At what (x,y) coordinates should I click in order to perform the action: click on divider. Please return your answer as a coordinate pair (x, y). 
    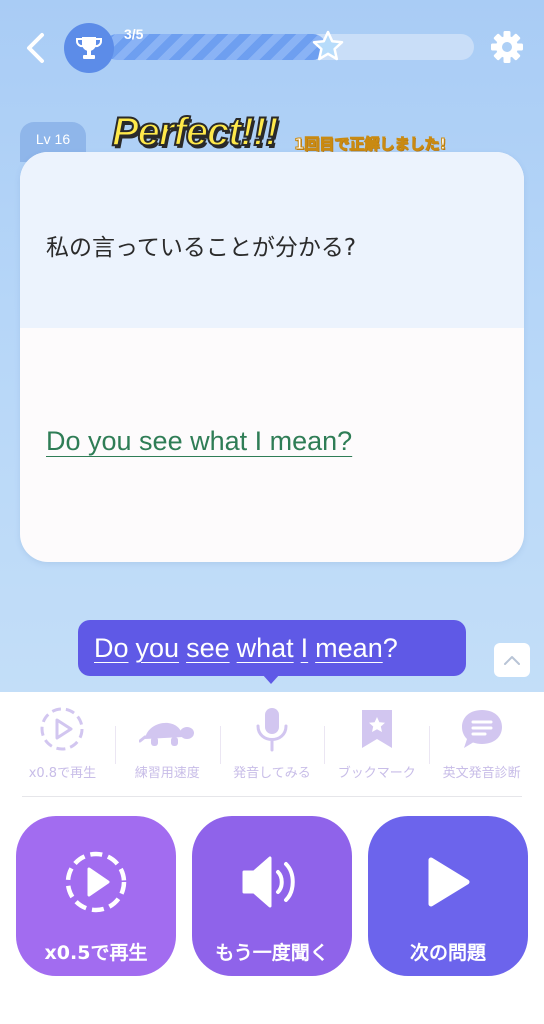
    Looking at the image, I should click on (272, 796).